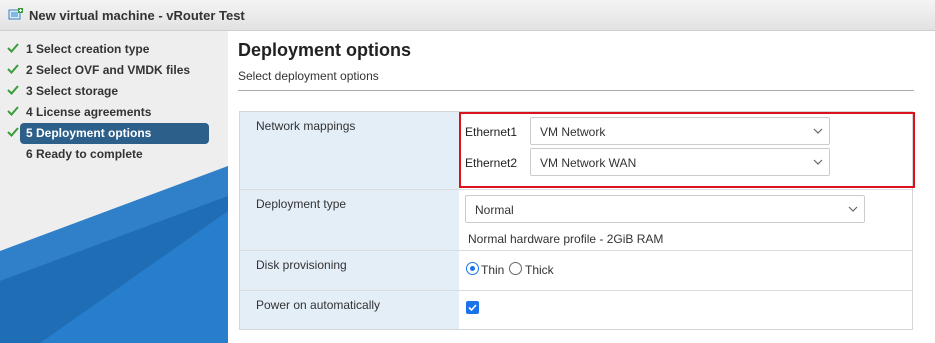  I want to click on power-on-checkbox, so click(472, 307).